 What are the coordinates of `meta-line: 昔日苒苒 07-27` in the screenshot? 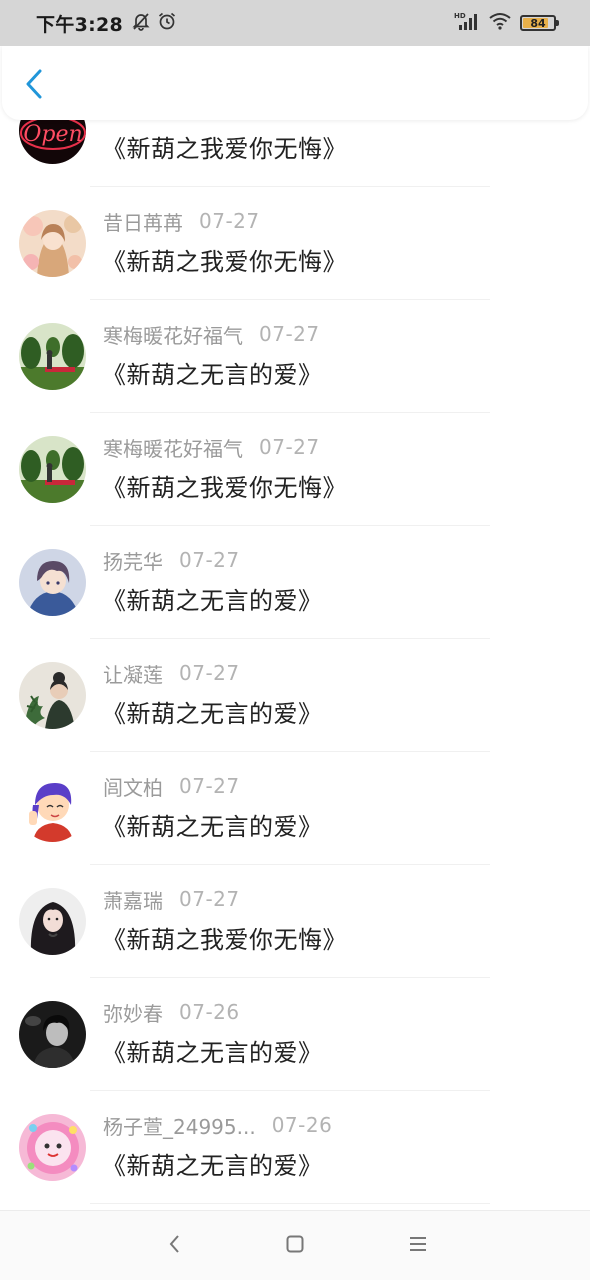 It's located at (181, 221).